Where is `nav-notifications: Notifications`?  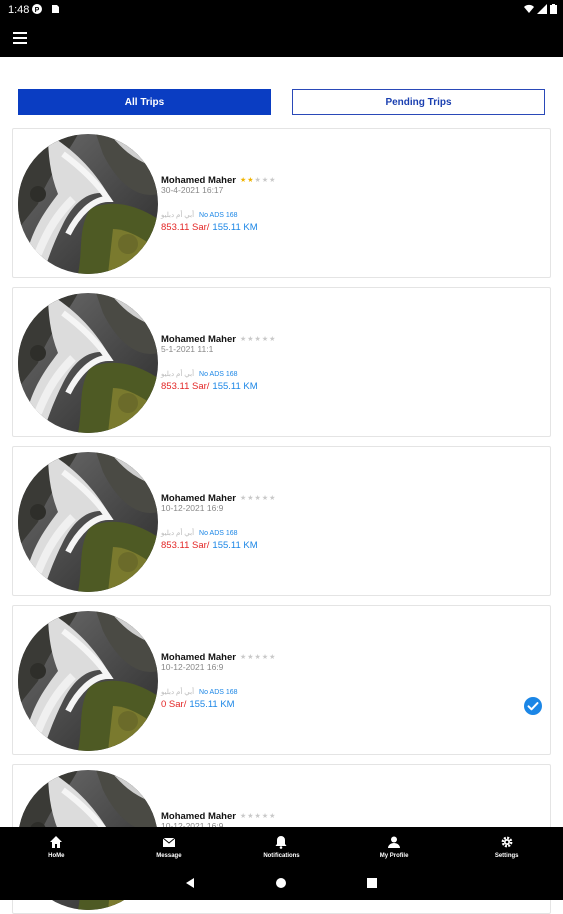
nav-notifications: Notifications is located at coordinates (281, 847).